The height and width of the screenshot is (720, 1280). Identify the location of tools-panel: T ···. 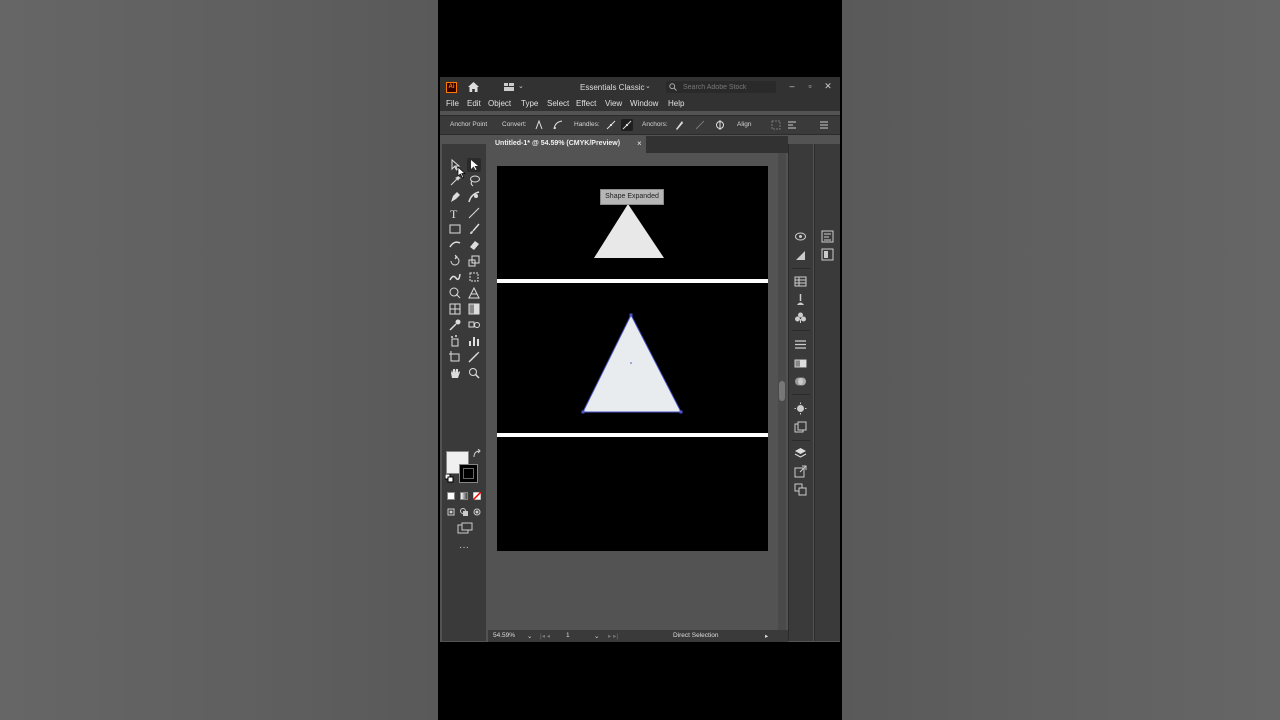
(464, 392).